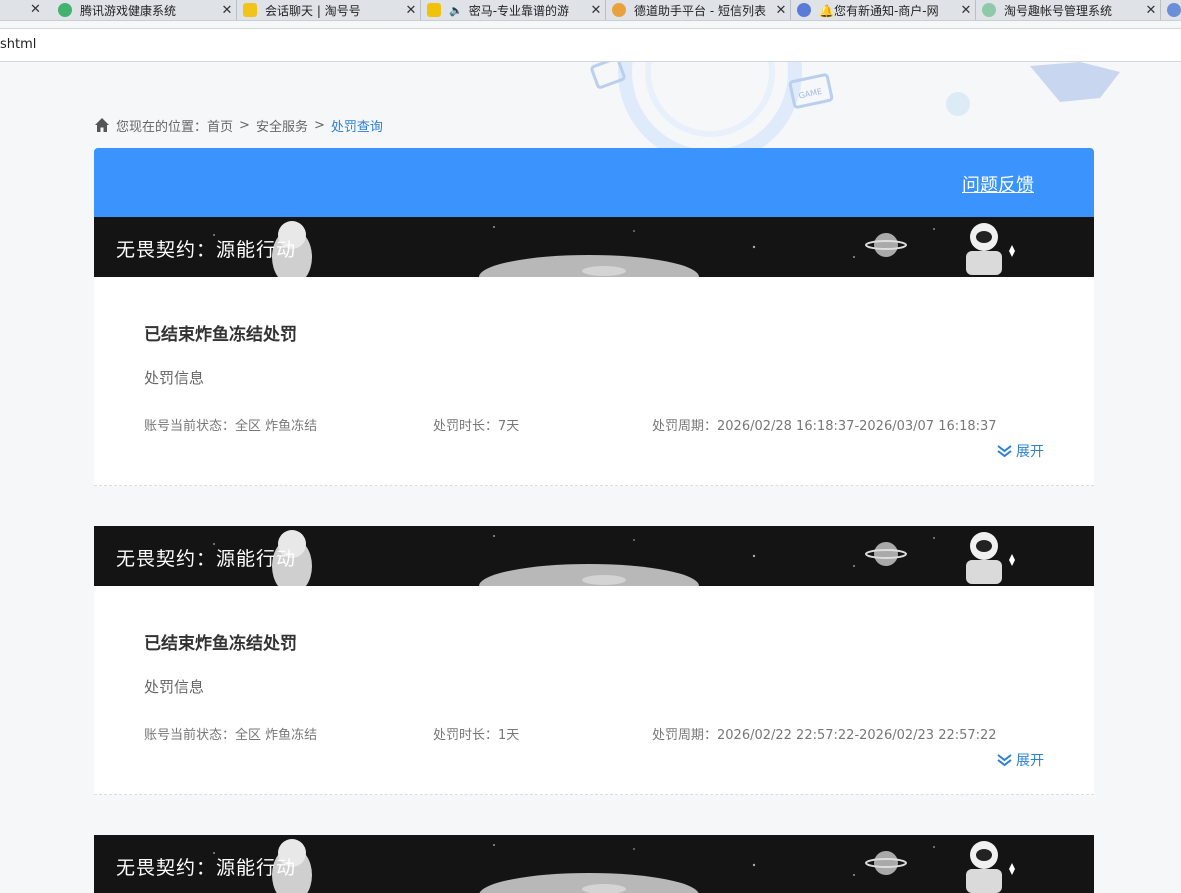 The width and height of the screenshot is (1181, 893). What do you see at coordinates (879, 10) in the screenshot?
I see `tab-title: 🔔您有新通知-商户-网` at bounding box center [879, 10].